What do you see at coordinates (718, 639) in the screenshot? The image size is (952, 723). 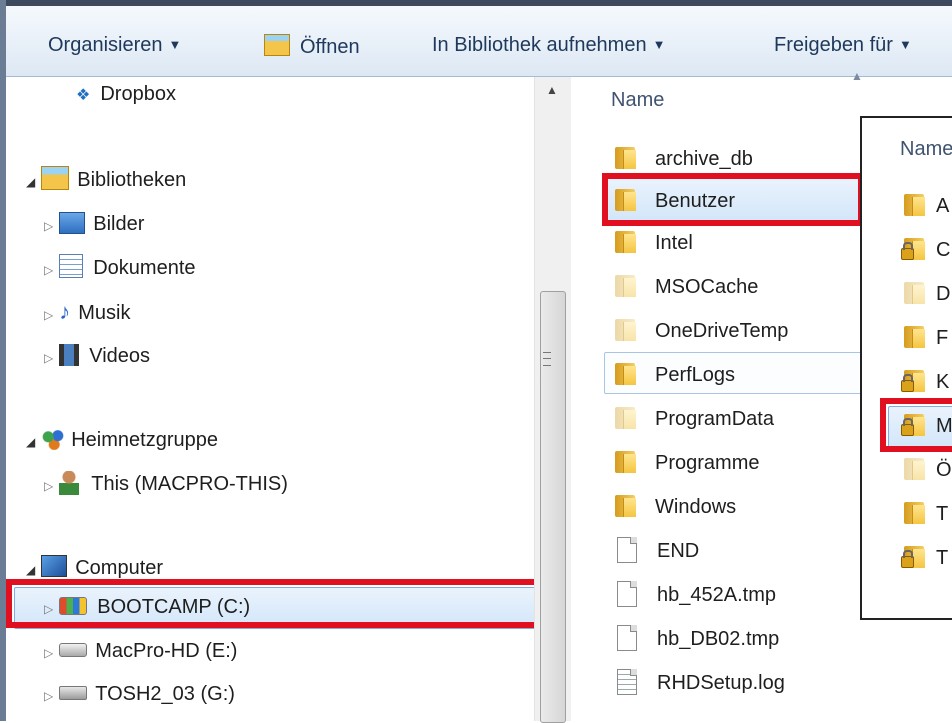 I see `file-name: hb_DB02.tmp` at bounding box center [718, 639].